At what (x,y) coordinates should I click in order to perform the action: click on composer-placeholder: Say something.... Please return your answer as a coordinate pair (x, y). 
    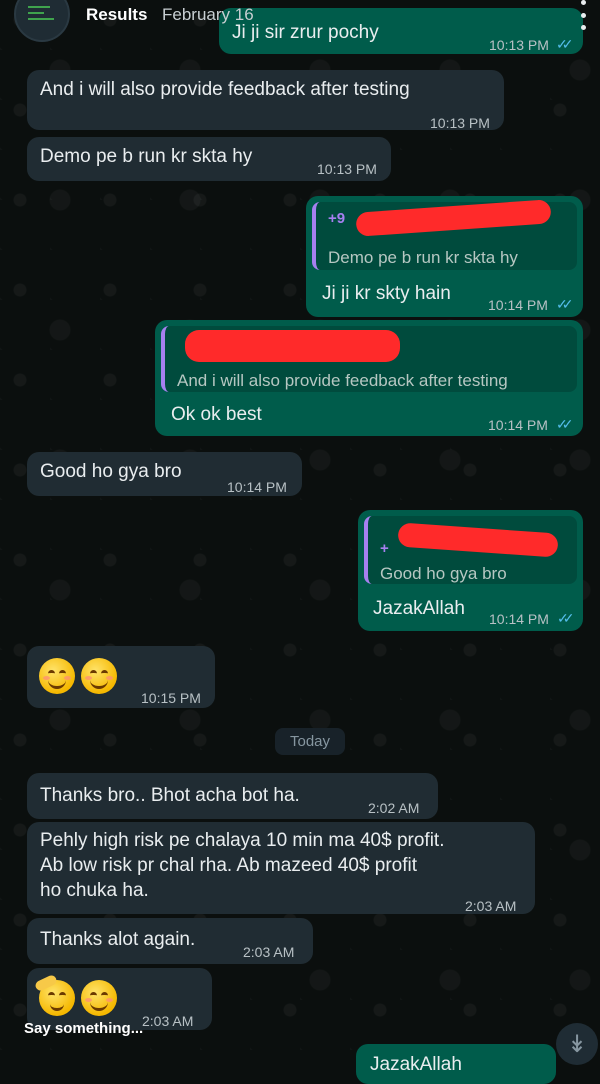
    Looking at the image, I should click on (83, 1028).